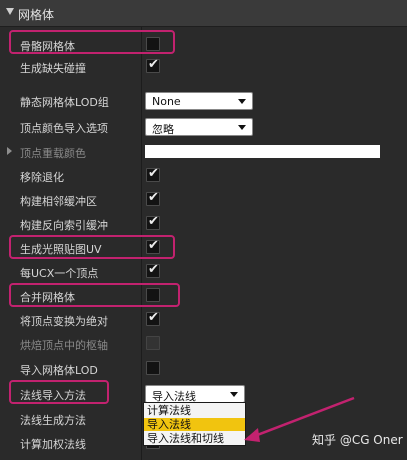 Image resolution: width=407 pixels, height=460 pixels. Describe the element at coordinates (299, 419) in the screenshot. I see `annotation-arrow` at that location.